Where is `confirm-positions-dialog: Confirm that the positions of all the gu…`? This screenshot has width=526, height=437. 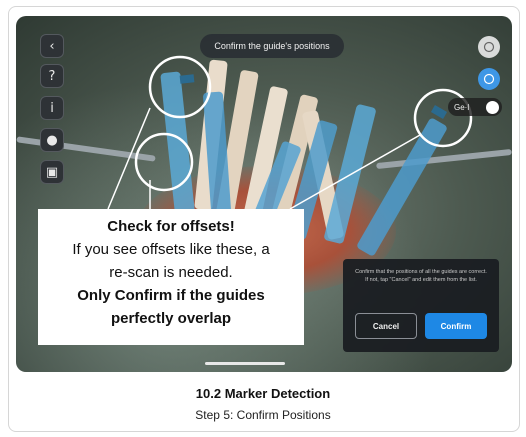 confirm-positions-dialog: Confirm that the positions of all the gu… is located at coordinates (421, 305).